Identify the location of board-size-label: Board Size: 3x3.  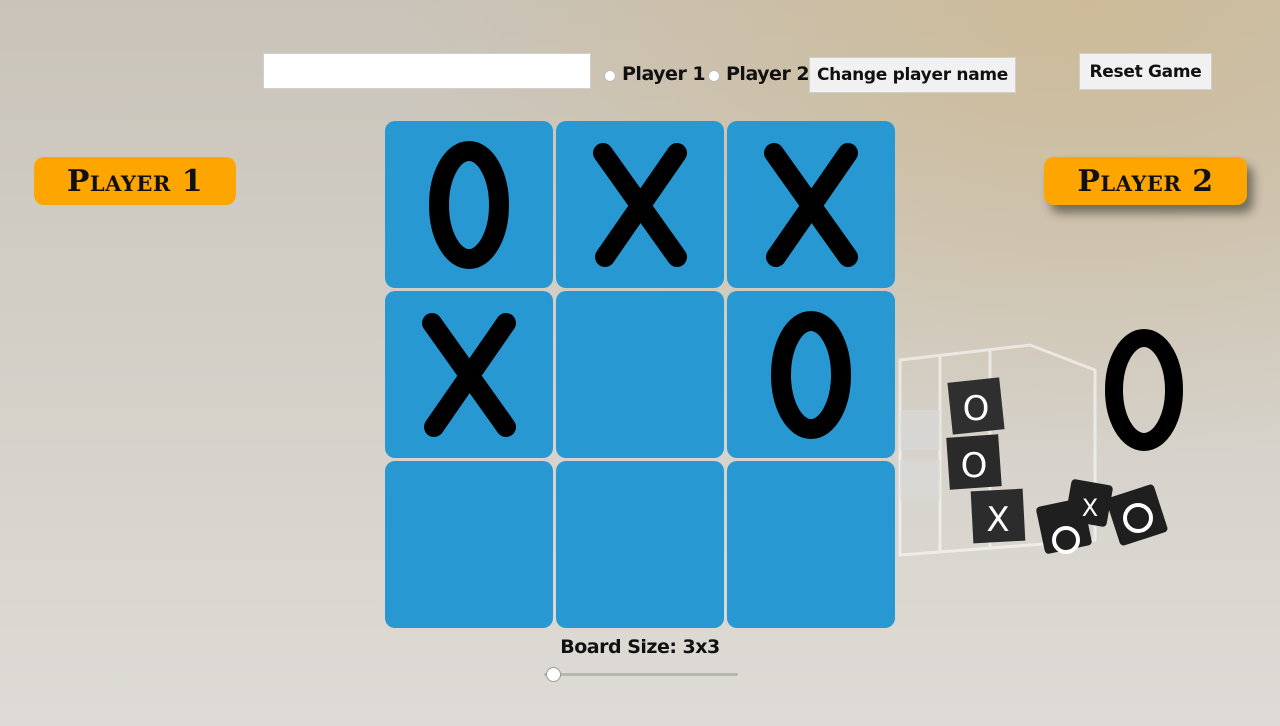
(640, 647).